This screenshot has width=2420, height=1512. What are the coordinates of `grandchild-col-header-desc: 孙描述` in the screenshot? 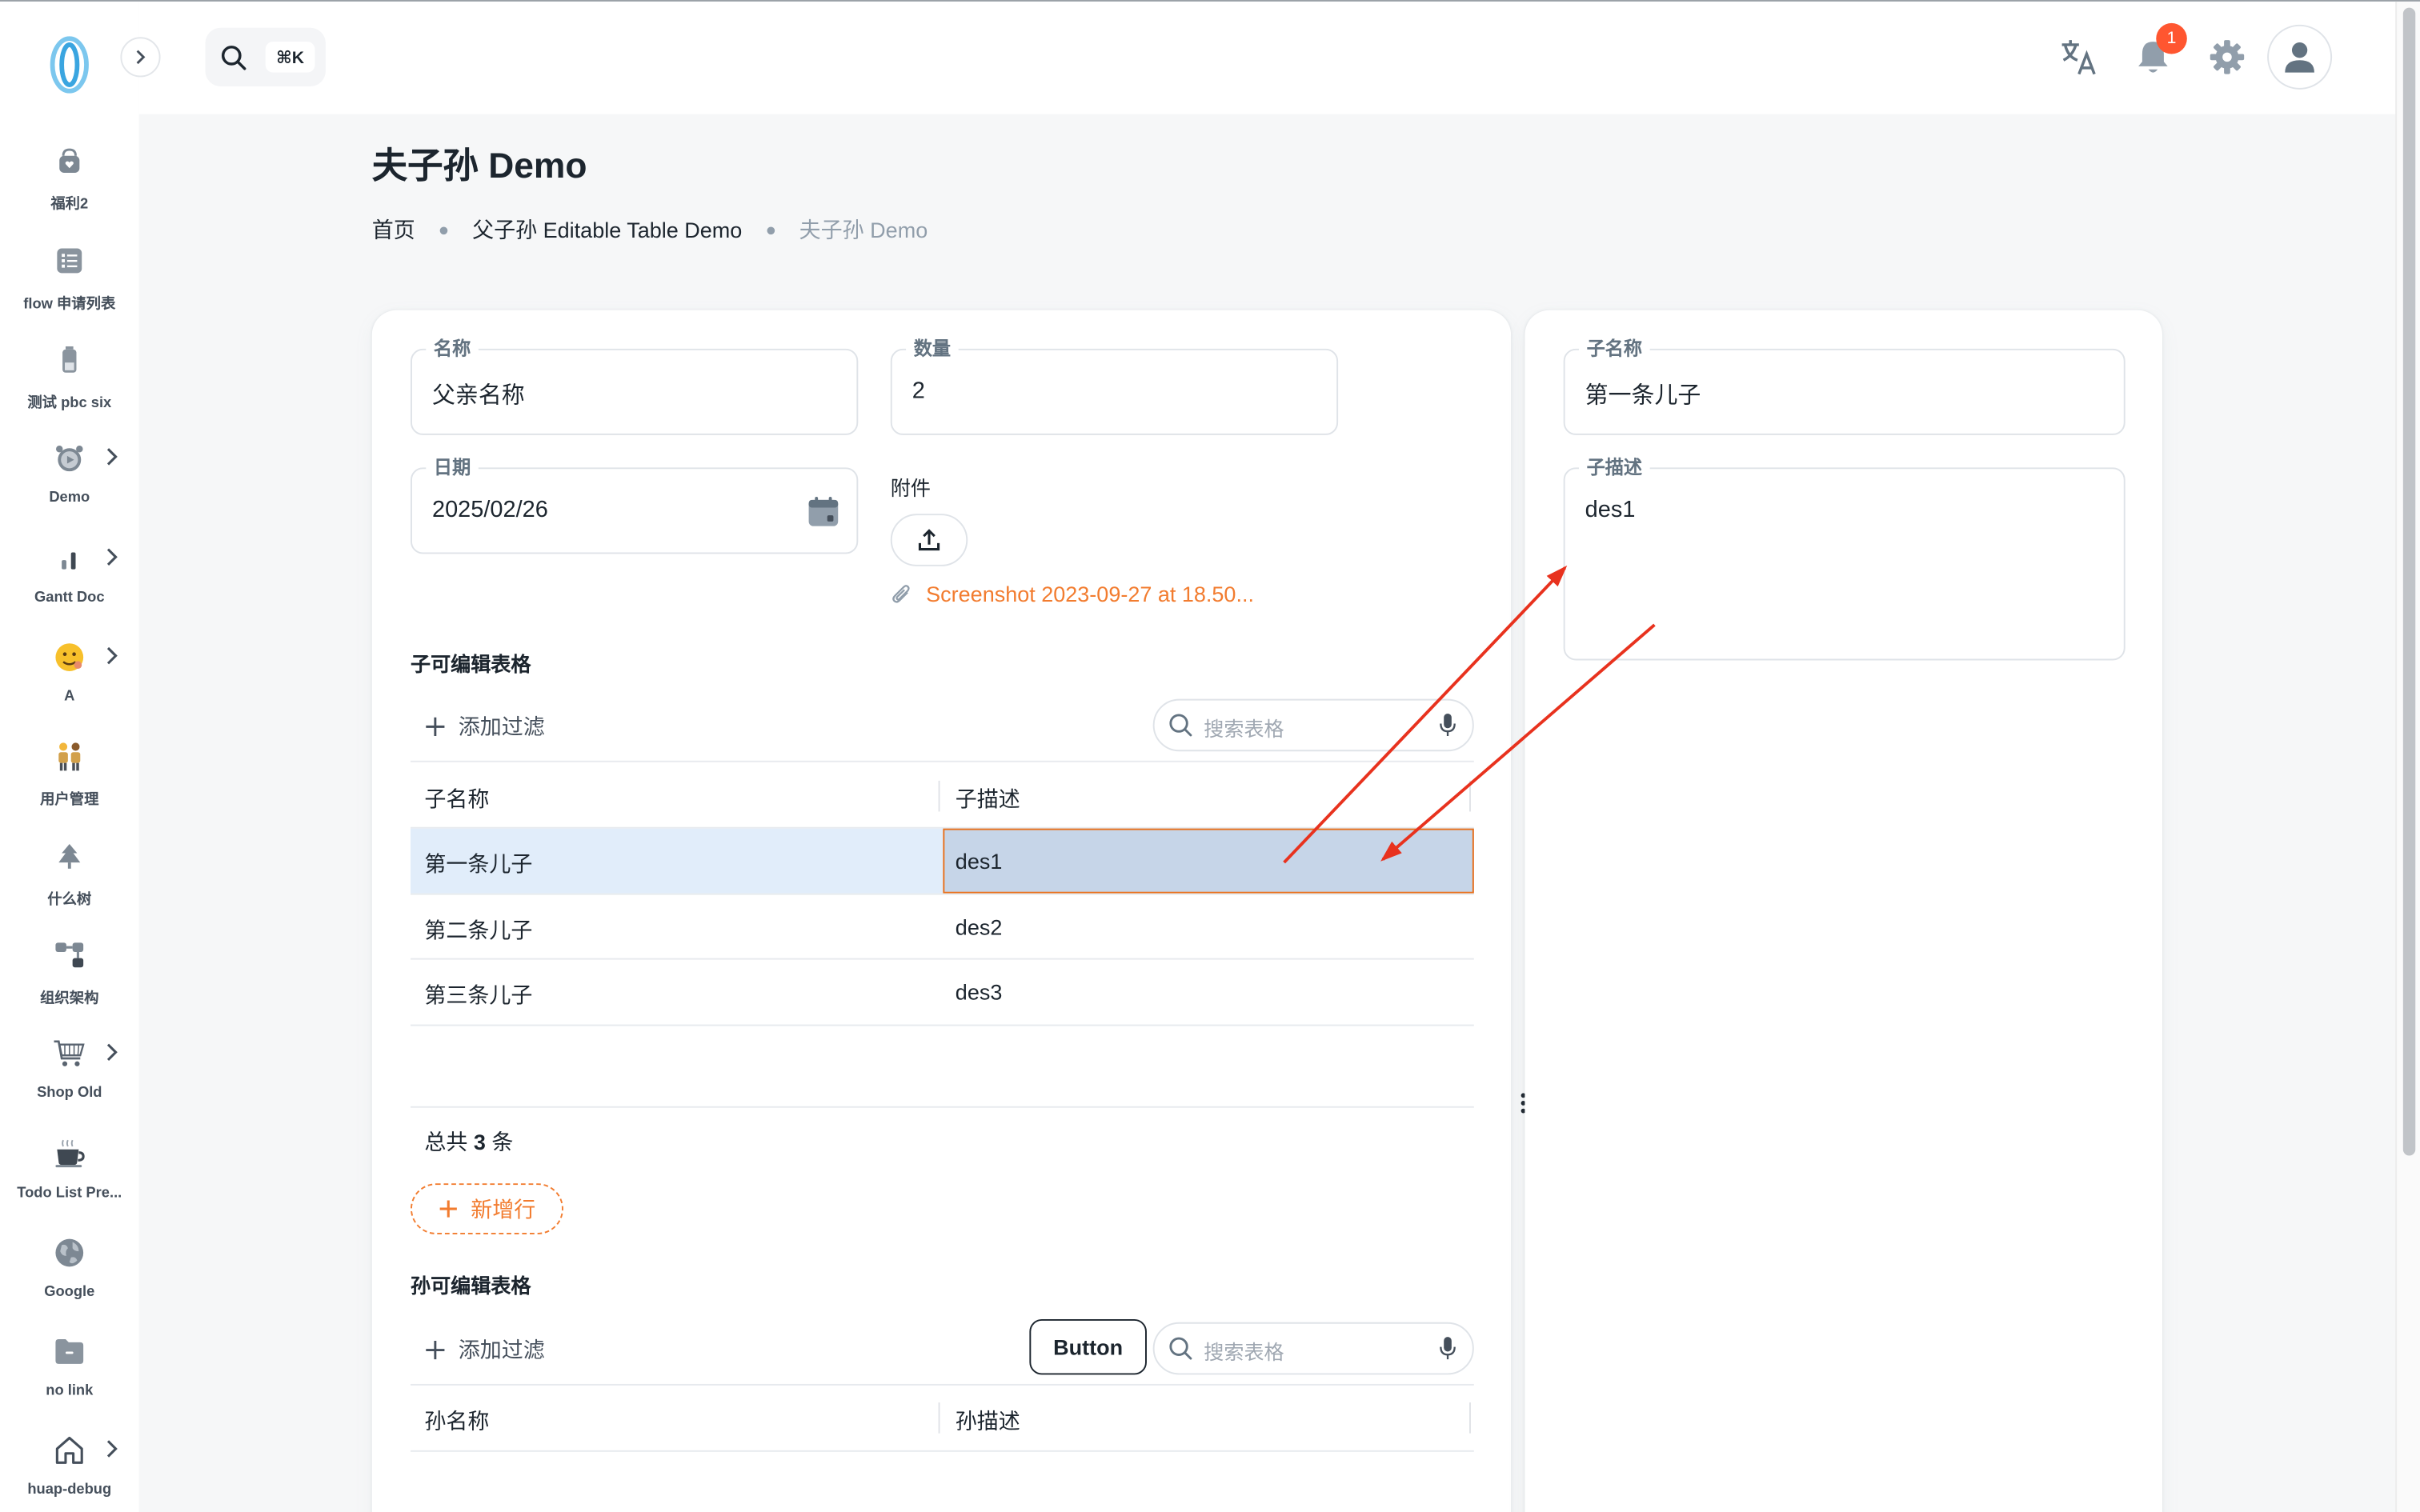 It's located at (988, 1421).